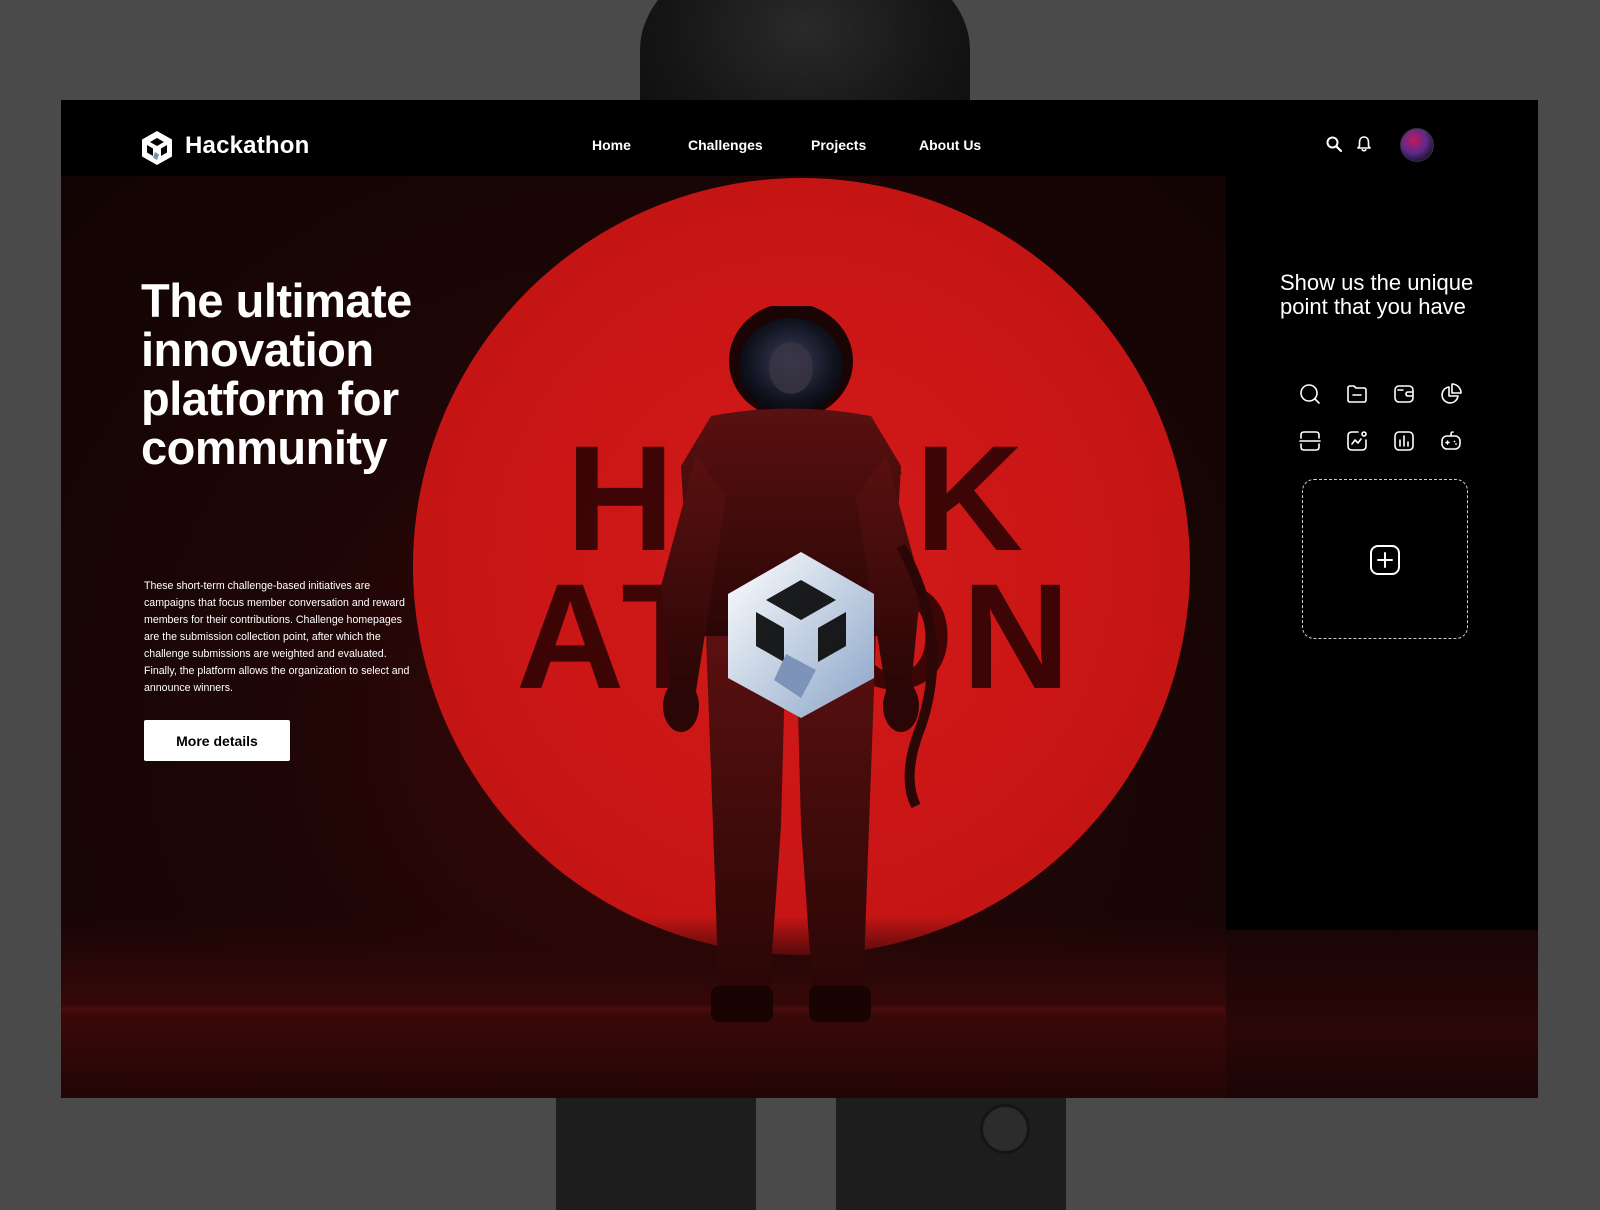 The height and width of the screenshot is (1210, 1600). Describe the element at coordinates (1404, 441) in the screenshot. I see `bar-chart-icon` at that location.